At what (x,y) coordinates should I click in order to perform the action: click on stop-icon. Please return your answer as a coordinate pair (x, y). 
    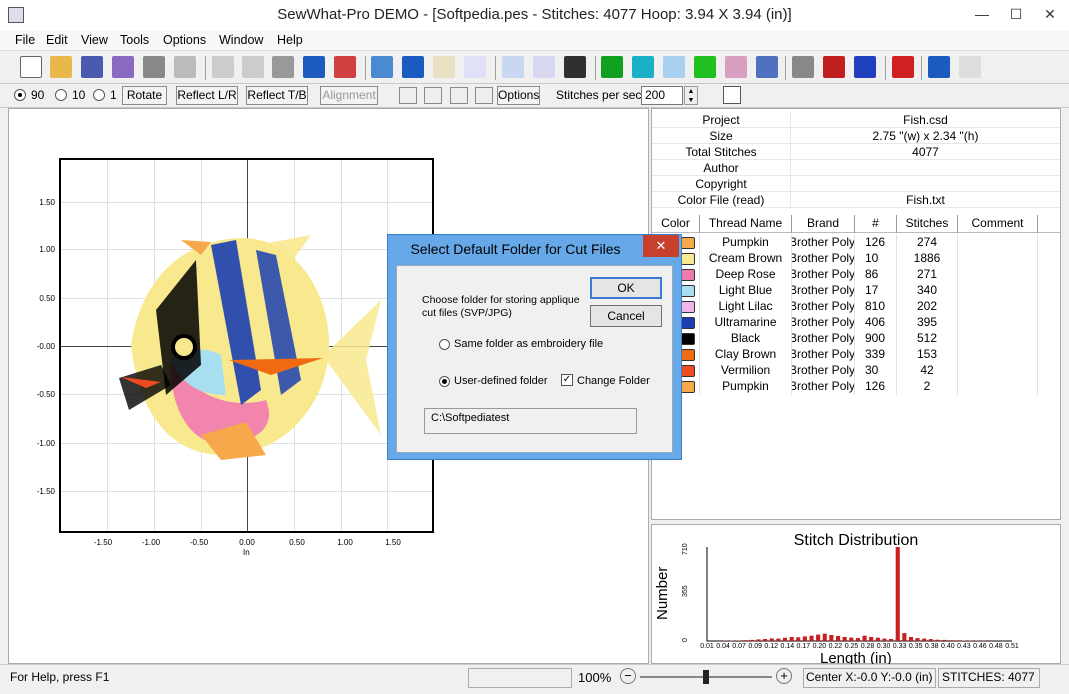
    Looking at the image, I should click on (484, 95).